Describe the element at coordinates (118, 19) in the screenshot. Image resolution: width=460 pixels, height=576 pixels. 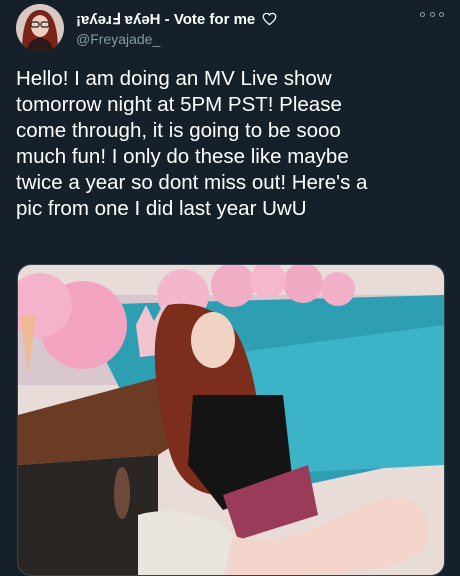
I see `display-name-mirrored: ¡ɐʎǝɹℲ ɐʎǝH` at that location.